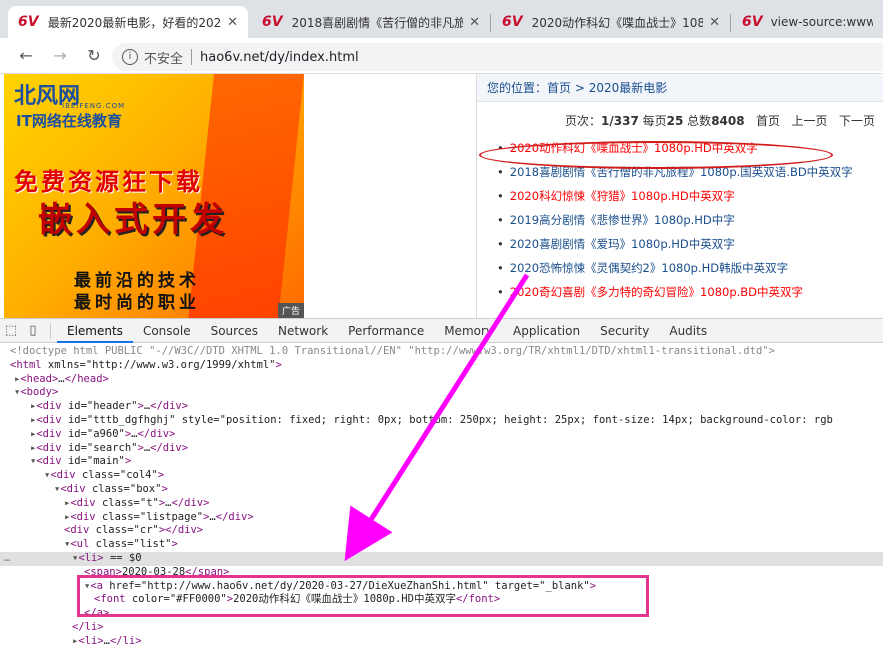 The image size is (883, 660). I want to click on devtools-tab-network: Network, so click(303, 331).